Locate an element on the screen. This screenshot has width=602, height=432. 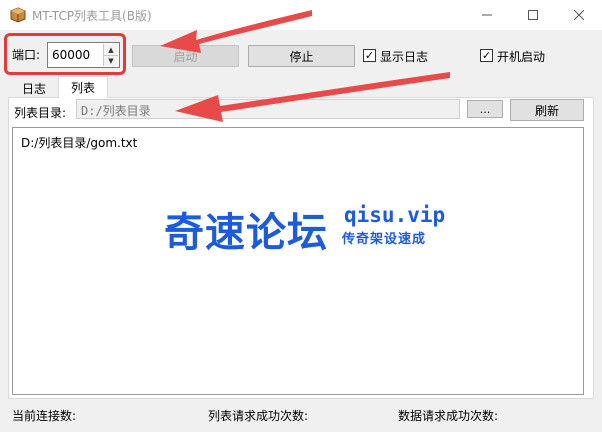
show-log-checkbox: ✓ is located at coordinates (369, 55).